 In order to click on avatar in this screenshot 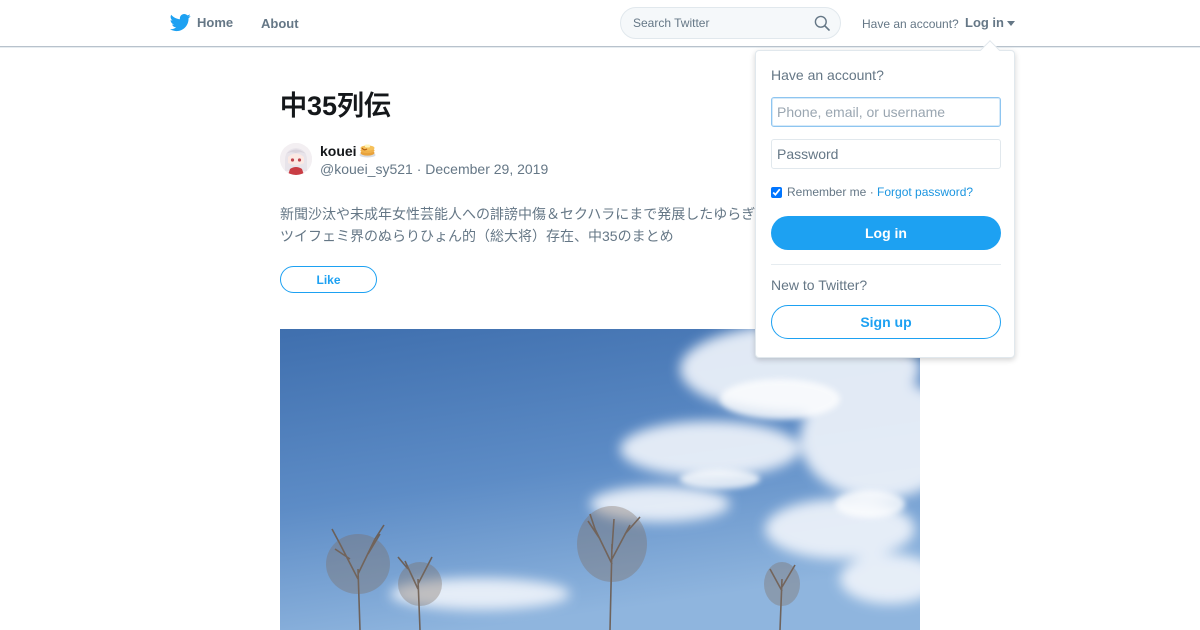, I will do `click(296, 159)`.